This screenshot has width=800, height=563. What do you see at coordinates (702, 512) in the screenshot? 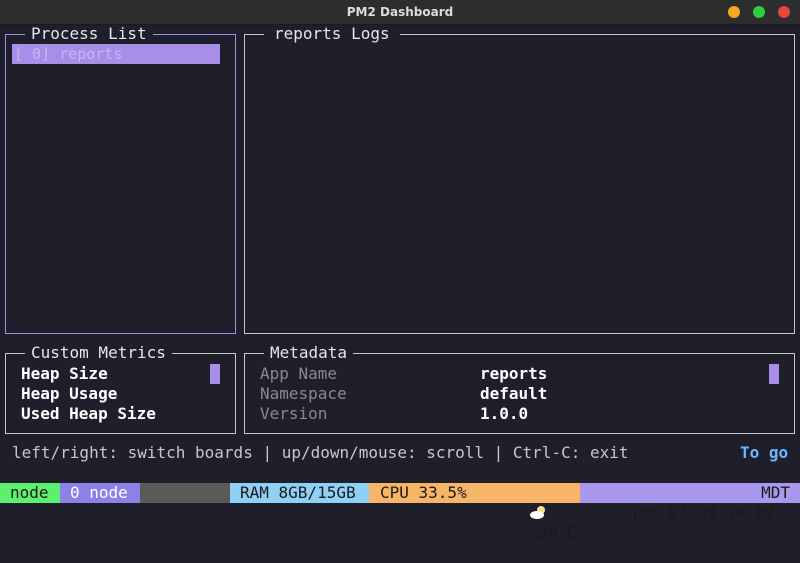
I see `datetime-value: jue 07/09 10:09` at bounding box center [702, 512].